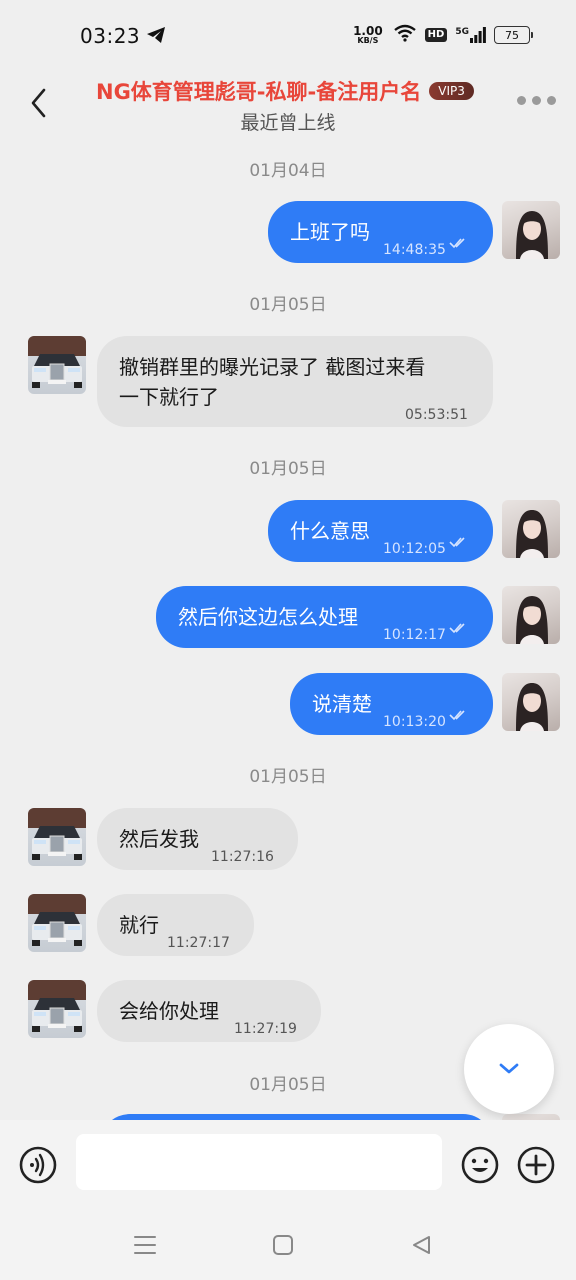 This screenshot has height=1280, width=576. Describe the element at coordinates (436, 415) in the screenshot. I see `message-time: 05:53:51` at that location.